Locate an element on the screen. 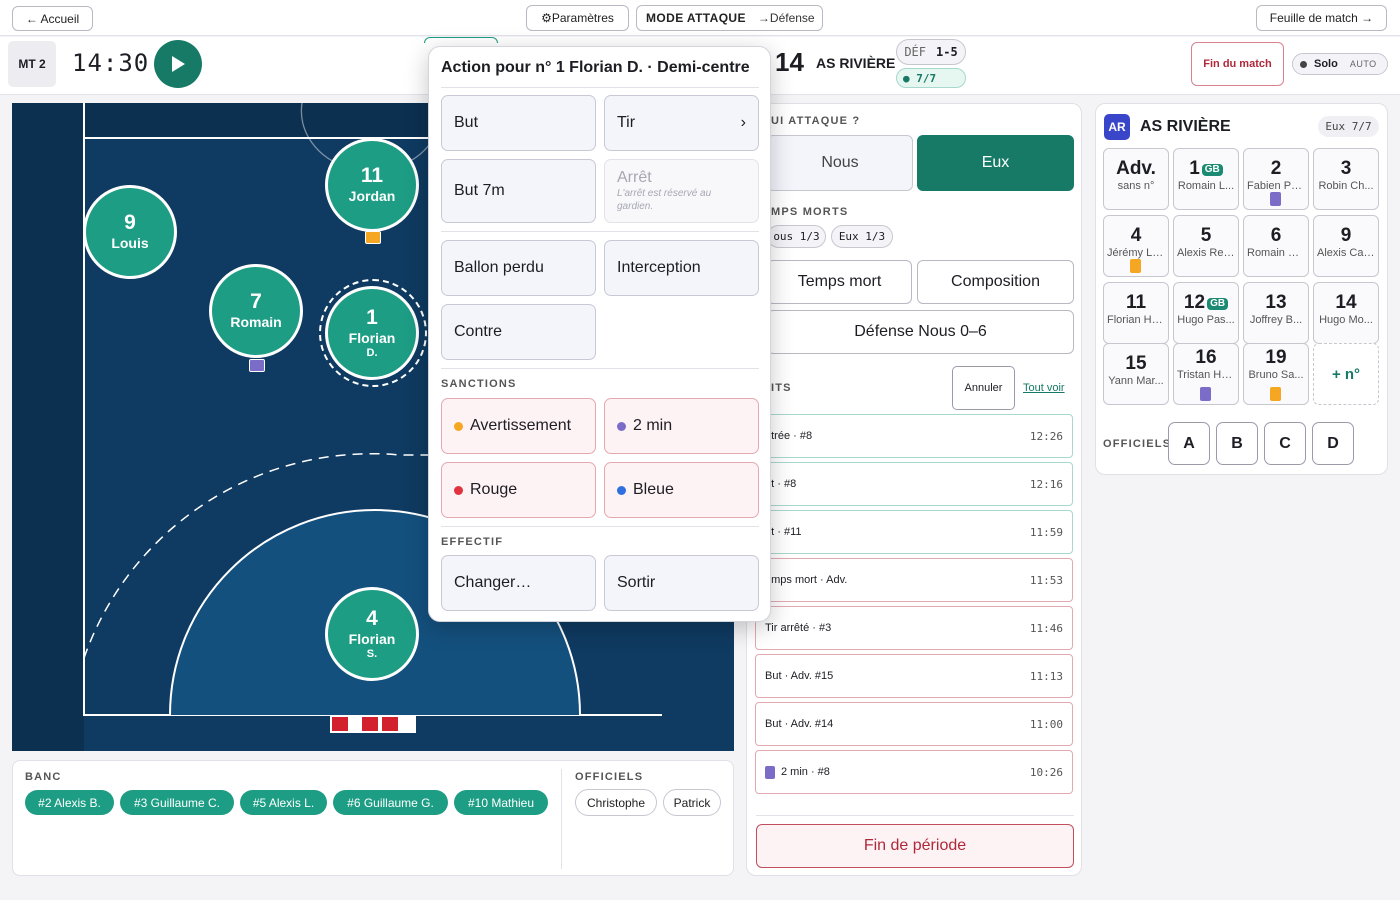  bench-player: #3 Guillaume C. is located at coordinates (177, 802).